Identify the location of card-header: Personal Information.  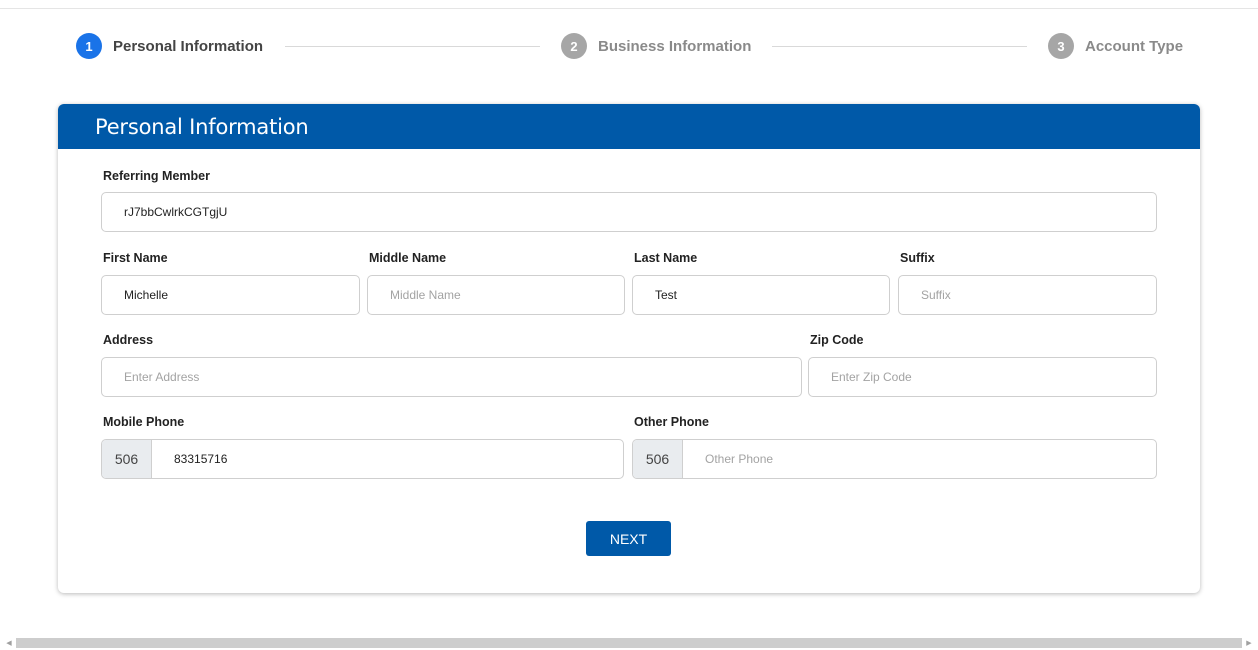
(629, 126).